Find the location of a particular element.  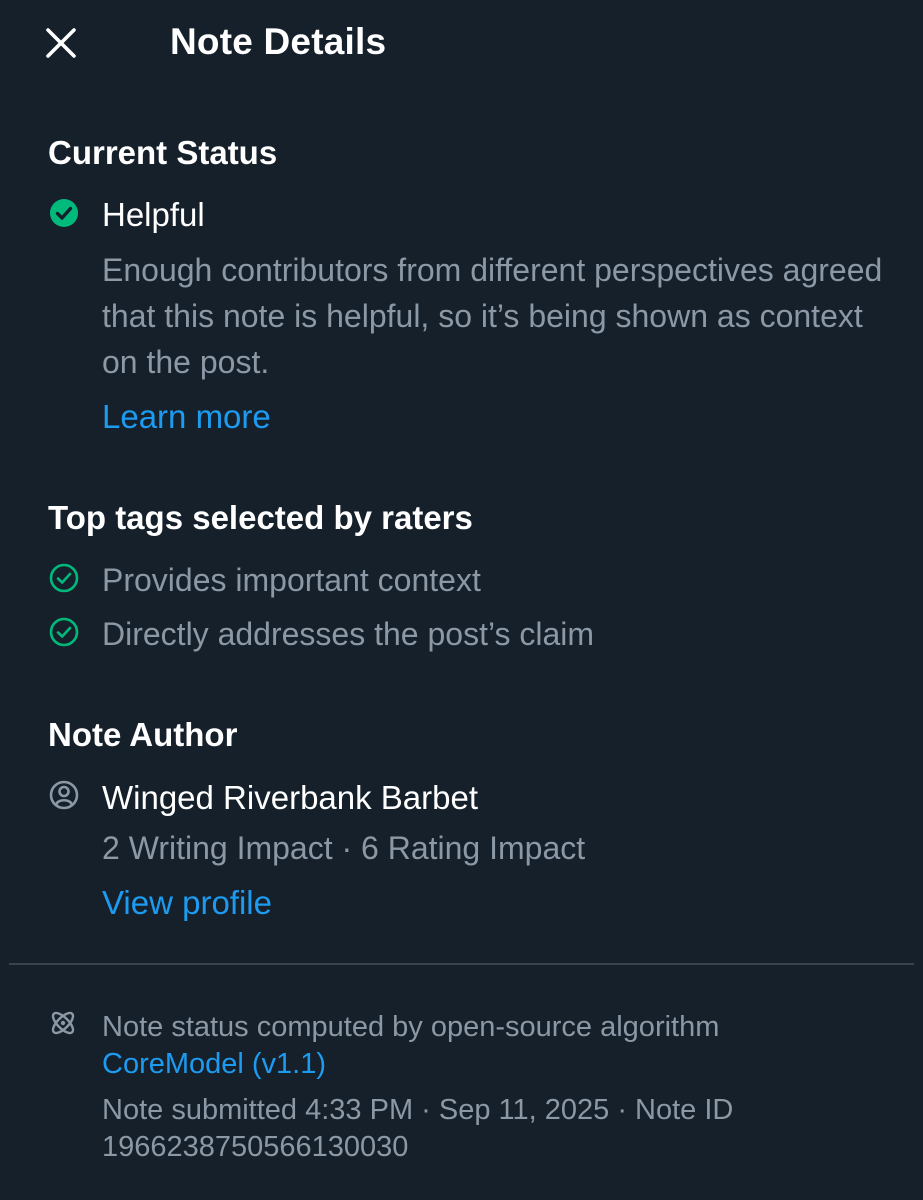

author-impact: 2 Writing Impact · 6 Rating Impact is located at coordinates (344, 848).